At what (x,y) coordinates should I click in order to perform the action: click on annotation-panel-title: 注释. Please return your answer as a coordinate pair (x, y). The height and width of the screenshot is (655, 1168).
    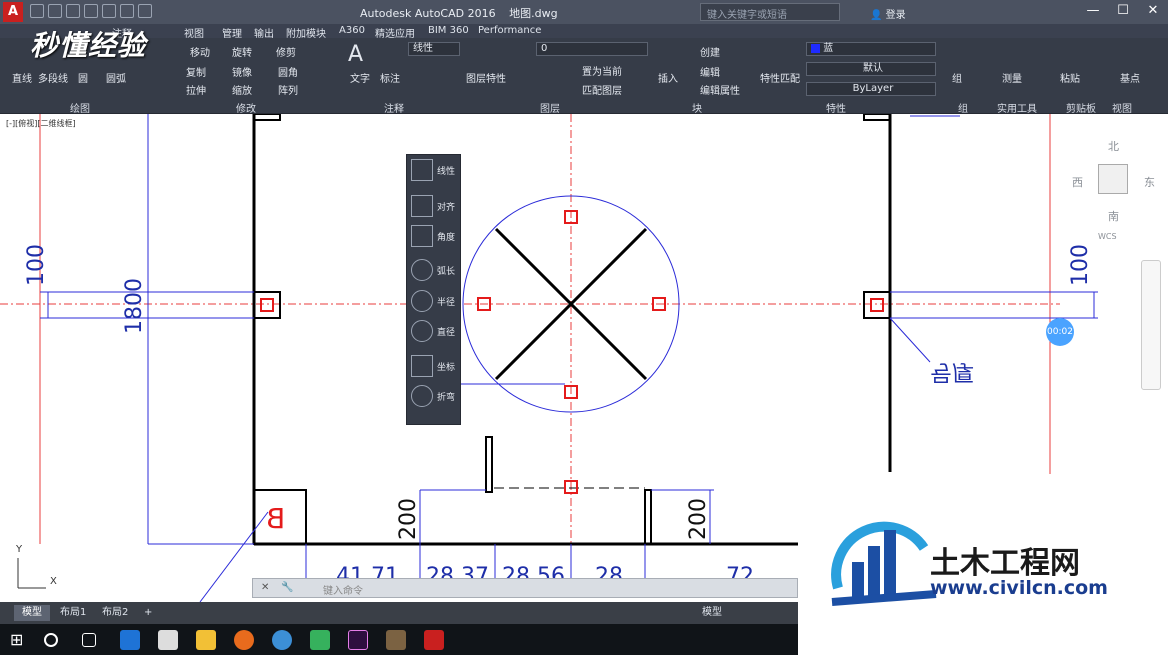
    Looking at the image, I should click on (394, 107).